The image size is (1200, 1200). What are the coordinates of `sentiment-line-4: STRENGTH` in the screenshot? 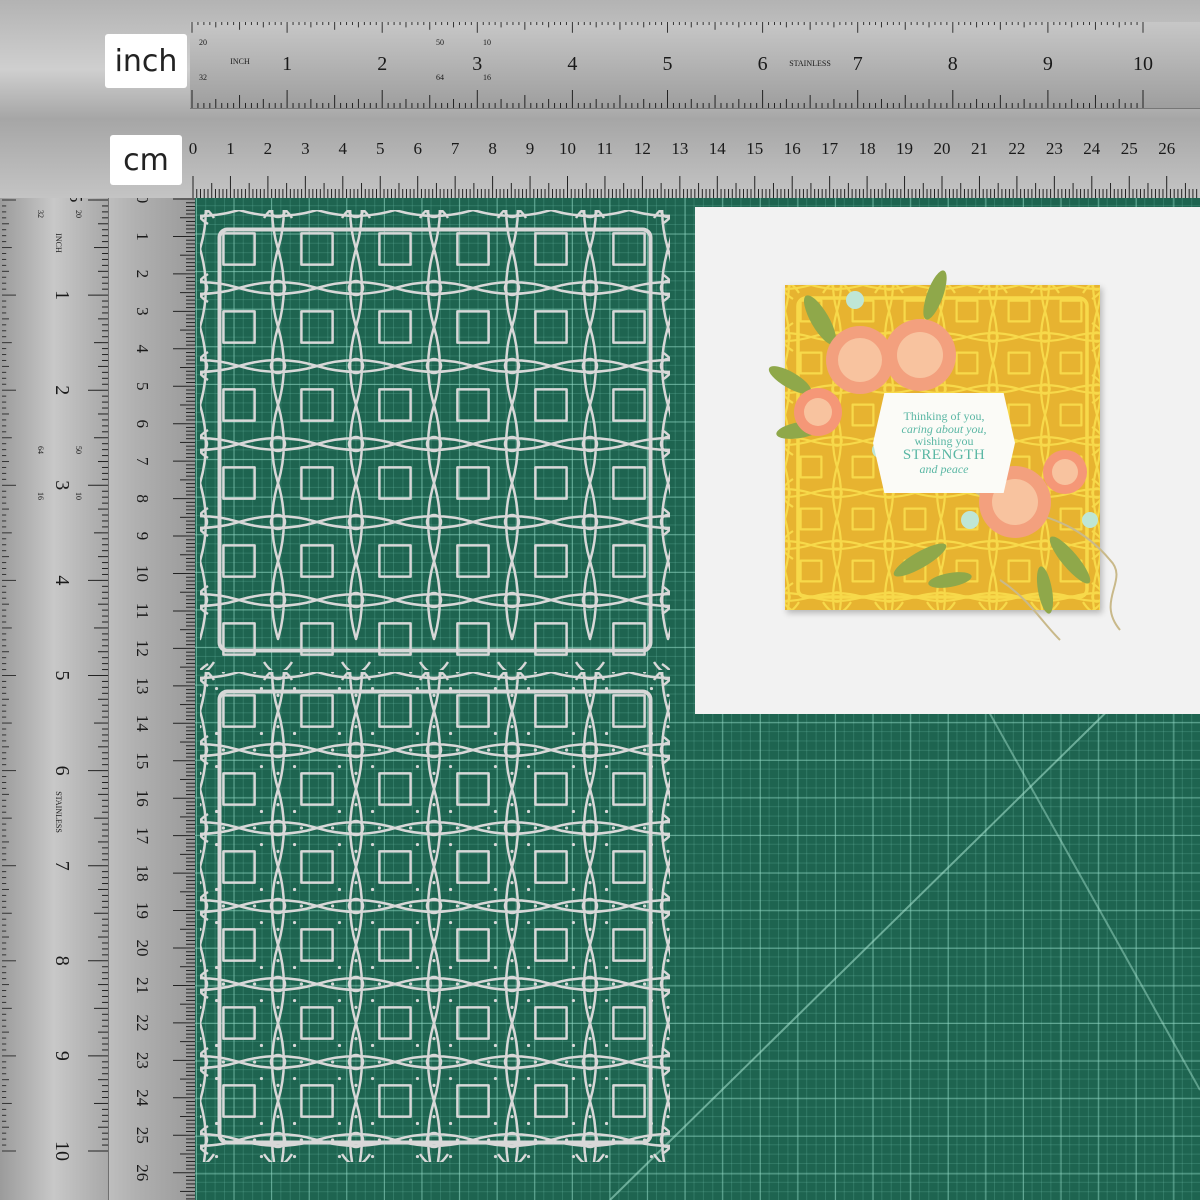 It's located at (944, 454).